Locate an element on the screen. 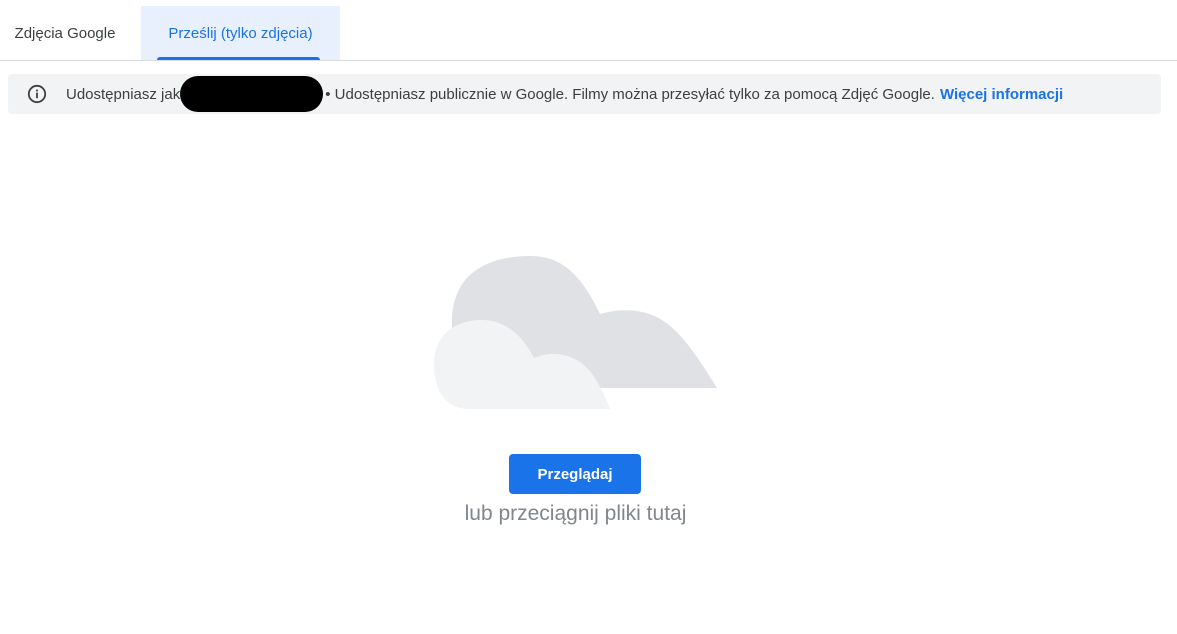  tab-upload-label: Prześlij (tylko zdjęcia) is located at coordinates (240, 33).